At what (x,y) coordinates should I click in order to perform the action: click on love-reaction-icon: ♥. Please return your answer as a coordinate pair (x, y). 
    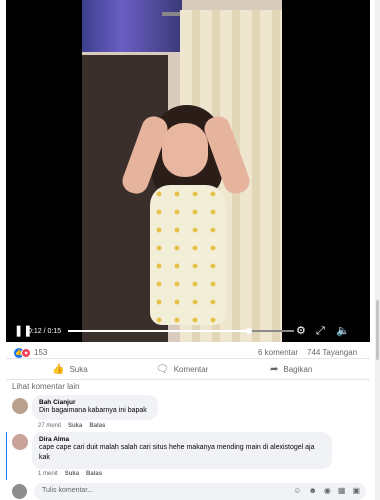
    Looking at the image, I should click on (26, 353).